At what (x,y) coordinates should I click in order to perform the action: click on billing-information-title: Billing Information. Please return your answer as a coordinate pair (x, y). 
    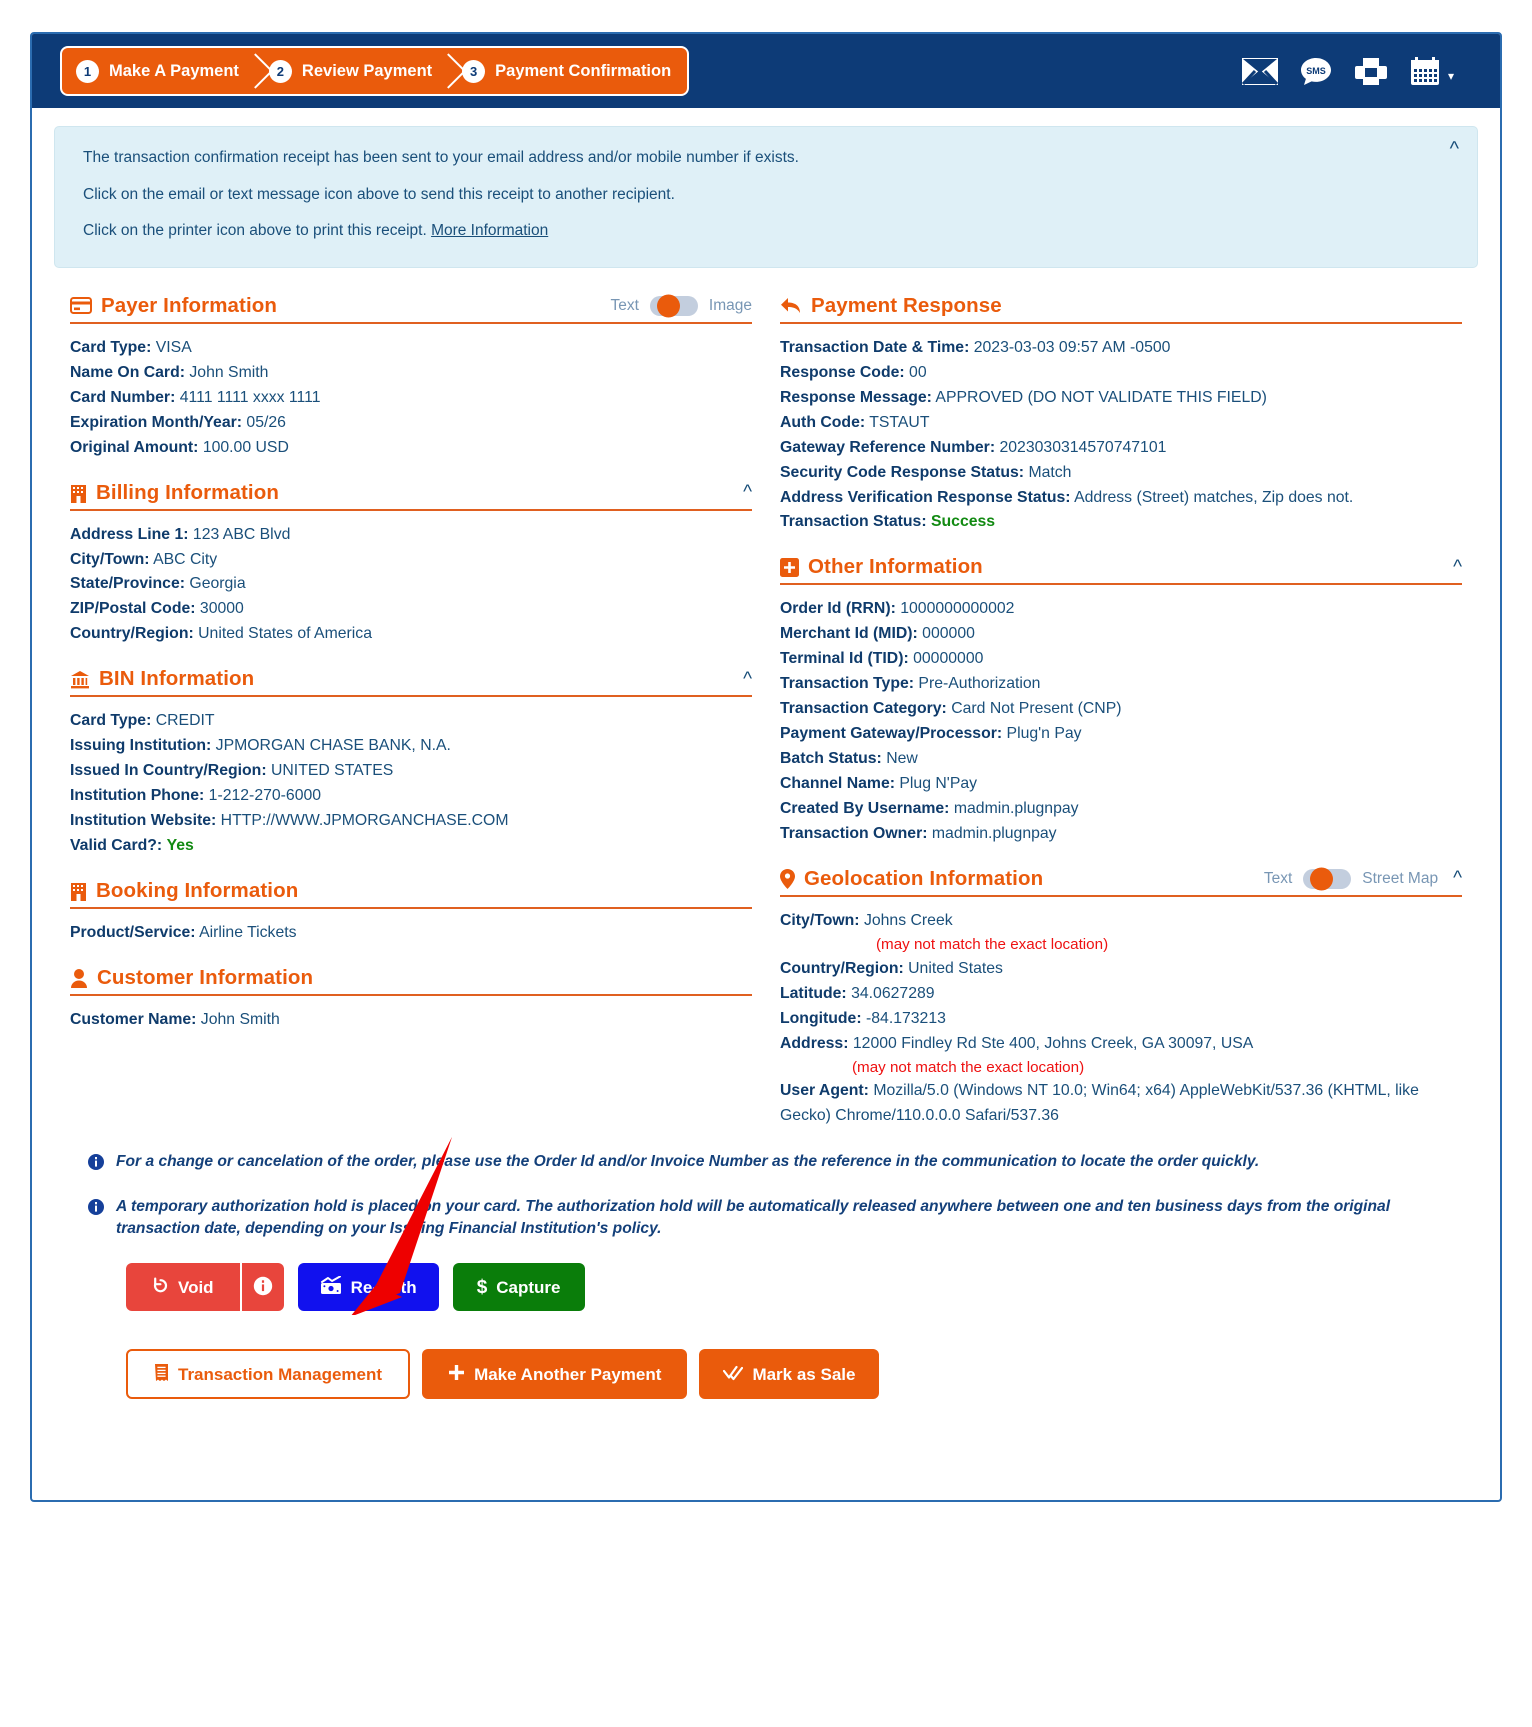
    Looking at the image, I should click on (187, 492).